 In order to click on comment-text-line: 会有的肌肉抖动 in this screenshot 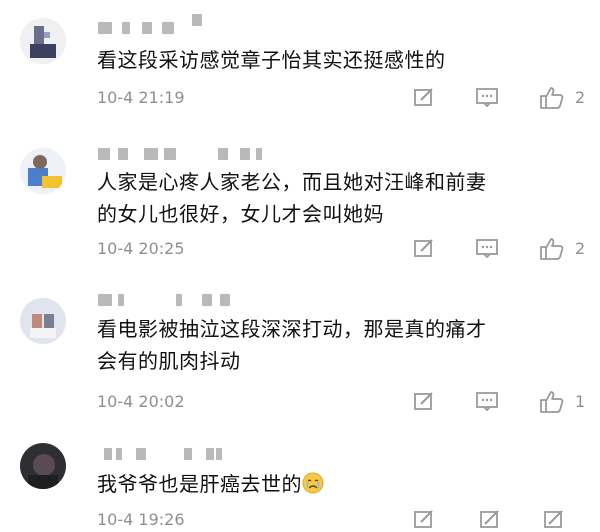, I will do `click(169, 361)`.